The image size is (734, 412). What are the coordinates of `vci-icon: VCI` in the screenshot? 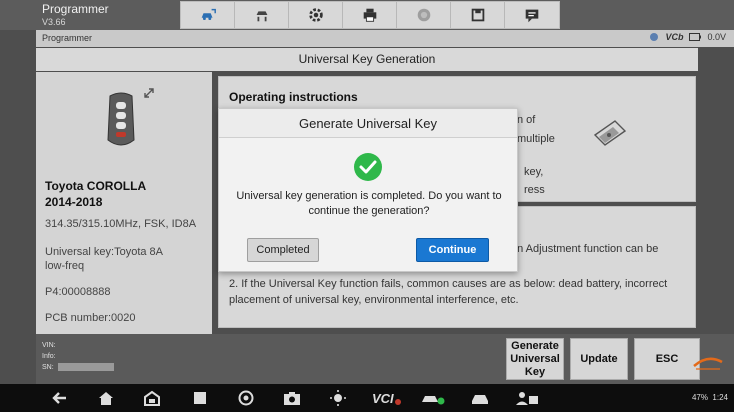 It's located at (387, 398).